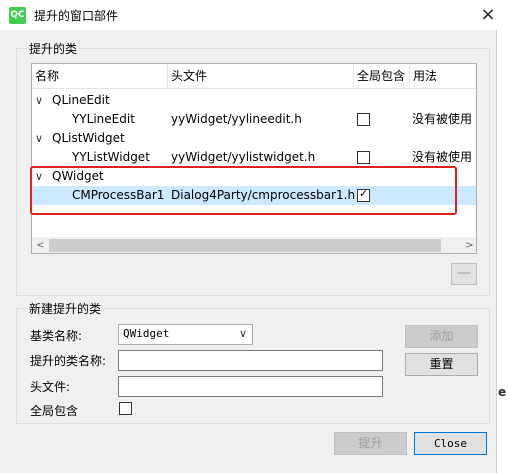 The height and width of the screenshot is (473, 508). What do you see at coordinates (76, 16) in the screenshot?
I see `window-title: 提升的窗口部件` at bounding box center [76, 16].